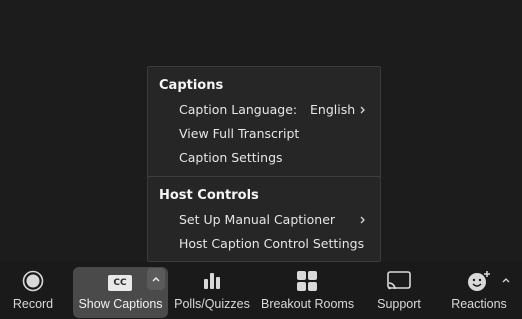 This screenshot has height=319, width=522. I want to click on chevron-up-icon, so click(156, 279).